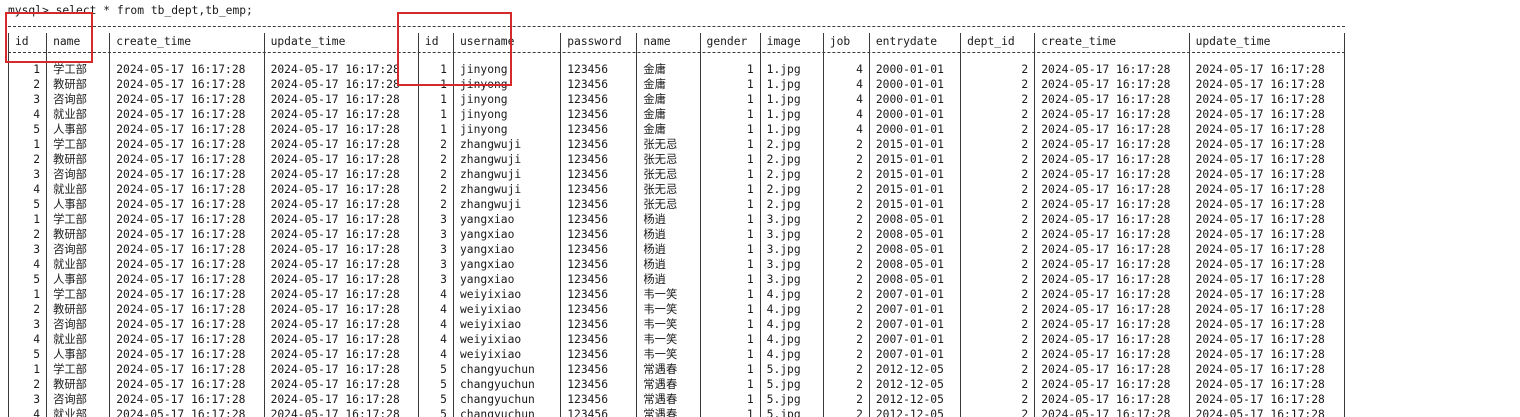  What do you see at coordinates (791, 399) in the screenshot?
I see `table-cell: 5.jpg` at bounding box center [791, 399].